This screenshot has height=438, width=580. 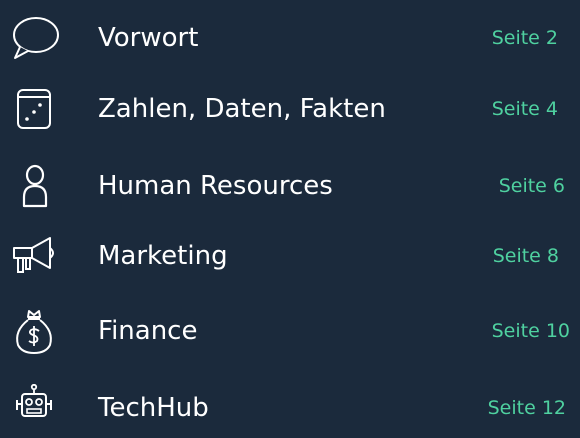 I want to click on toc-item-page-link: Seite 8, so click(x=526, y=256).